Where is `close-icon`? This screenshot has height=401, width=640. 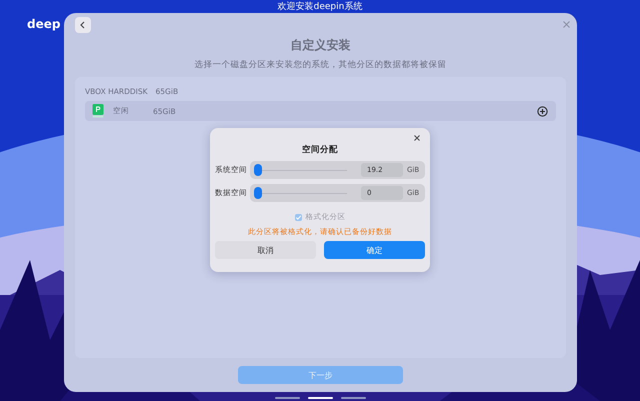 close-icon is located at coordinates (417, 138).